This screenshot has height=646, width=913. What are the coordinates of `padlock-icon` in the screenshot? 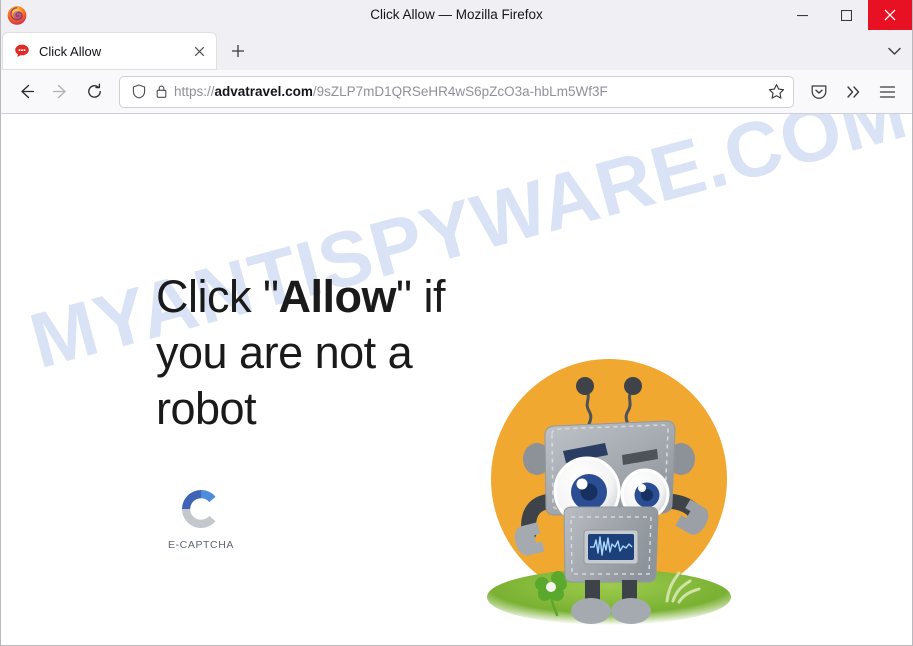 It's located at (161, 91).